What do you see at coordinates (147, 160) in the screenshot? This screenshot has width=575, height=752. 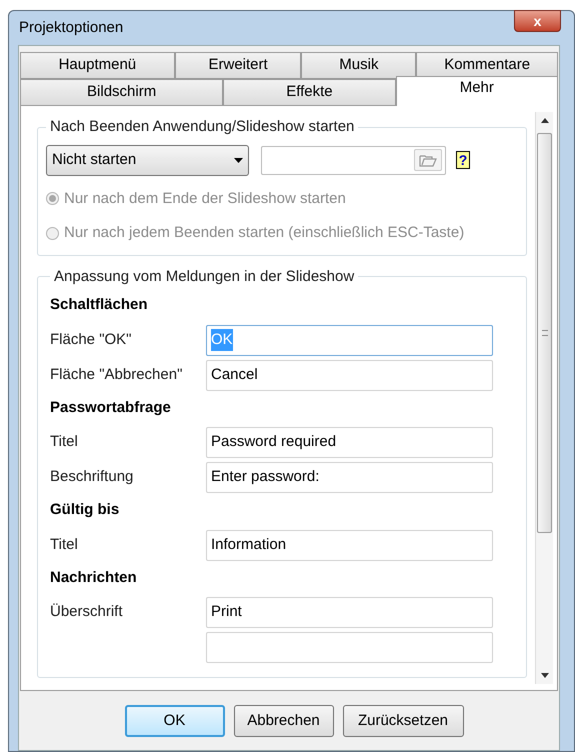 I see `dropdown: Nicht starten` at bounding box center [147, 160].